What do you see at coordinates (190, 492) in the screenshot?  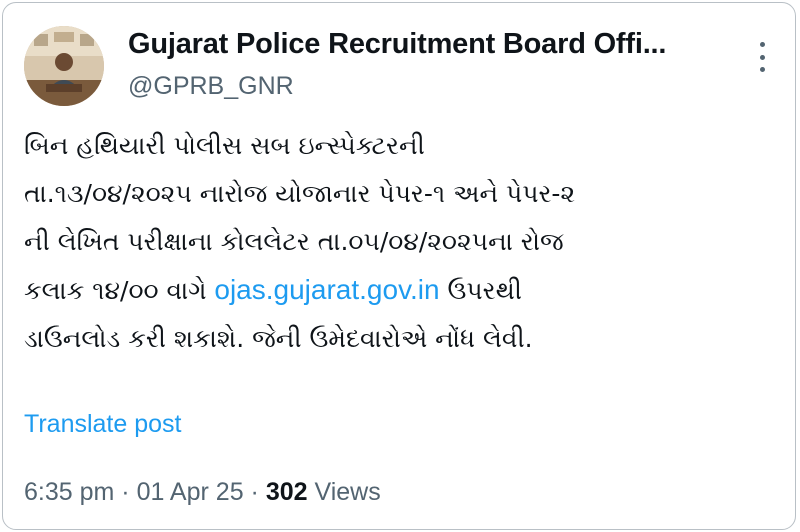 I see `post-date: 01 Apr 25` at bounding box center [190, 492].